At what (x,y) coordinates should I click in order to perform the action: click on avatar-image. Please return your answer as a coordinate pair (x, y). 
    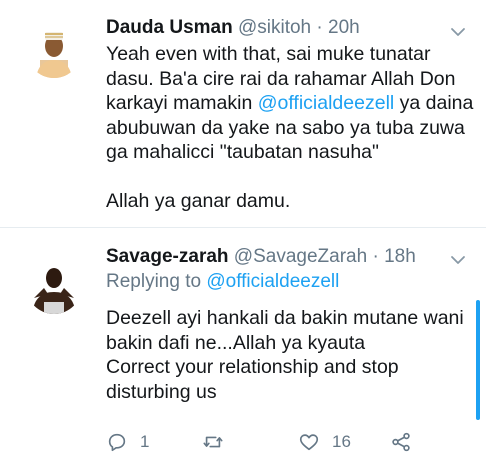
    Looking at the image, I should click on (54, 286).